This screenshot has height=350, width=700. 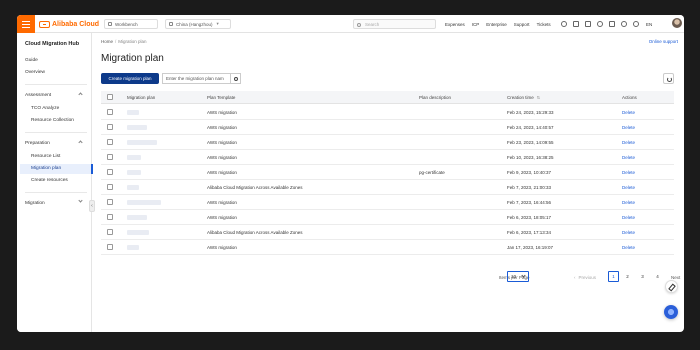 What do you see at coordinates (394, 24) in the screenshot?
I see `global-search-input: Search` at bounding box center [394, 24].